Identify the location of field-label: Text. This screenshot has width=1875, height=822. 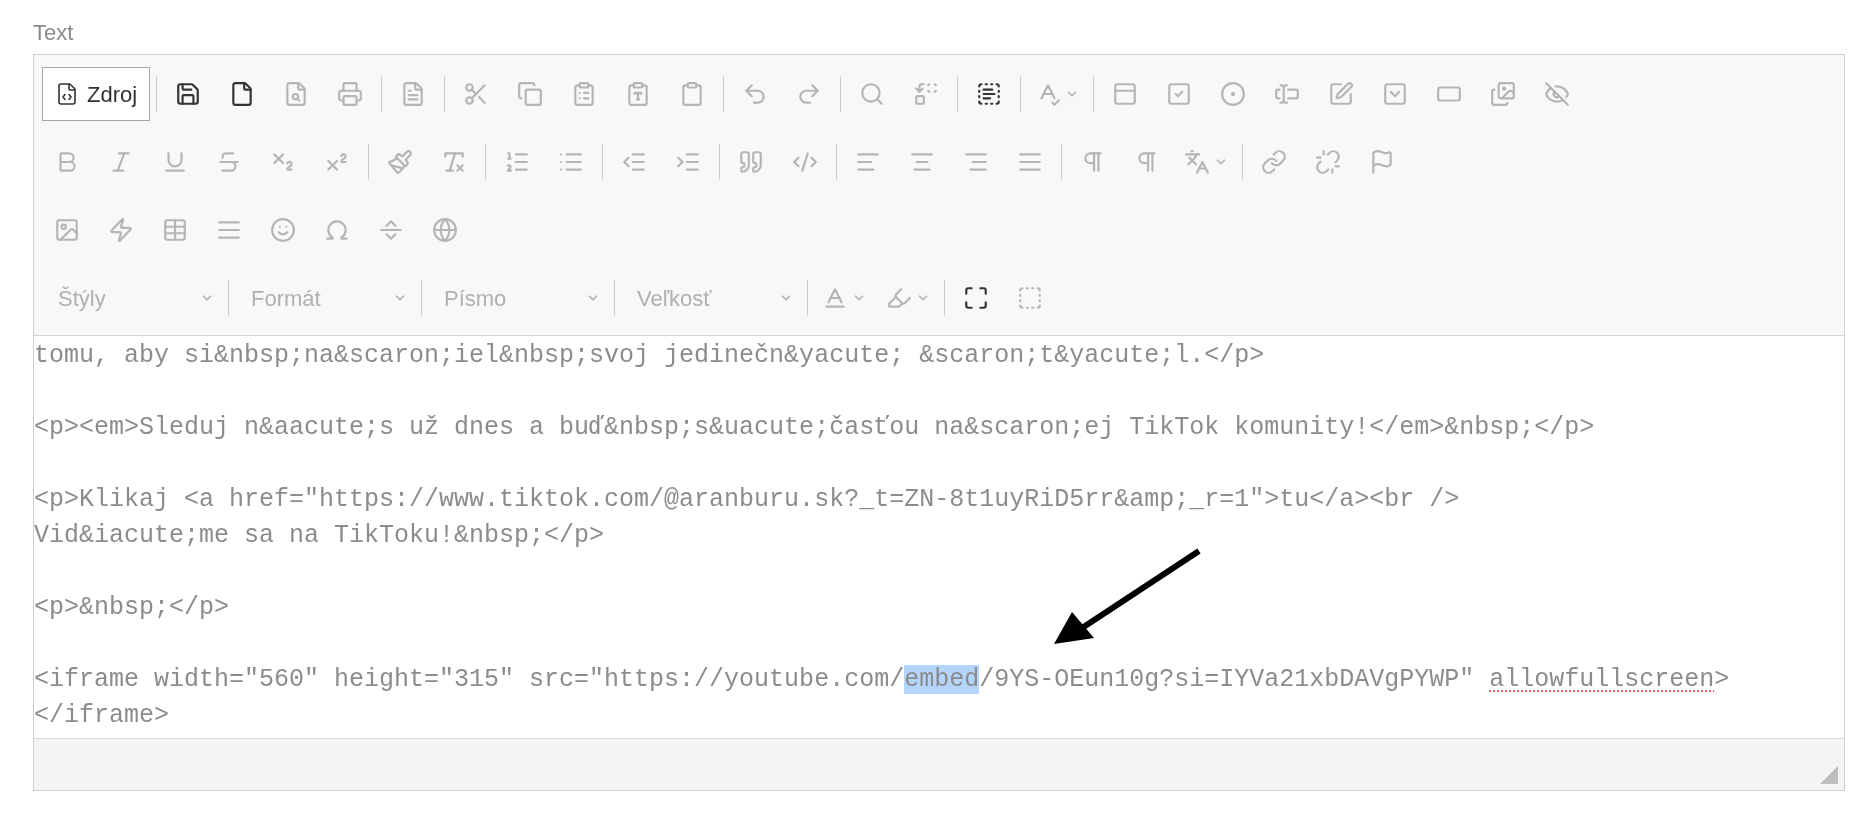
(53, 33).